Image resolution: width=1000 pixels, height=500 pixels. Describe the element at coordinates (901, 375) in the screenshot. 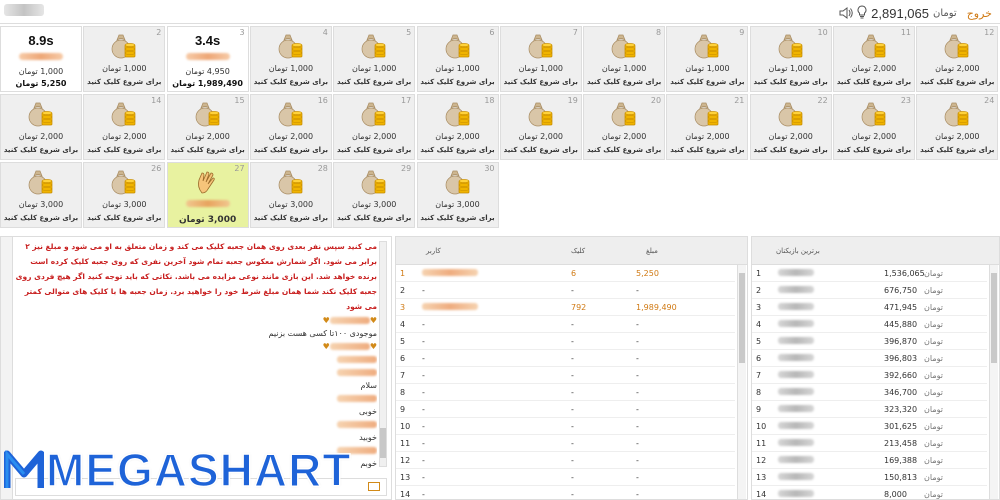

I see `winner-amount: 392,660` at that location.